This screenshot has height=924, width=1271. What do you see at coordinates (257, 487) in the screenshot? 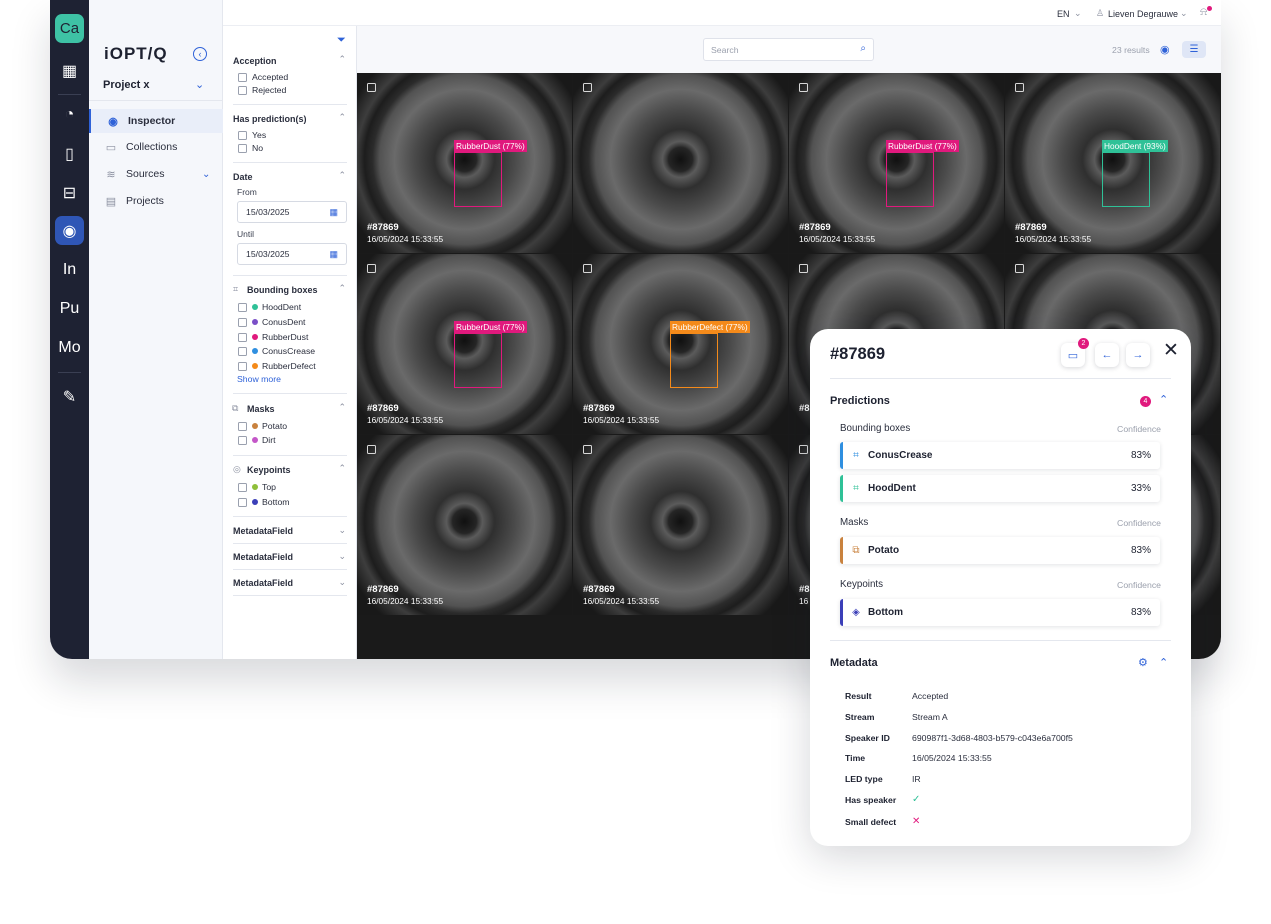
I see `checkbox-top: Top` at bounding box center [257, 487].